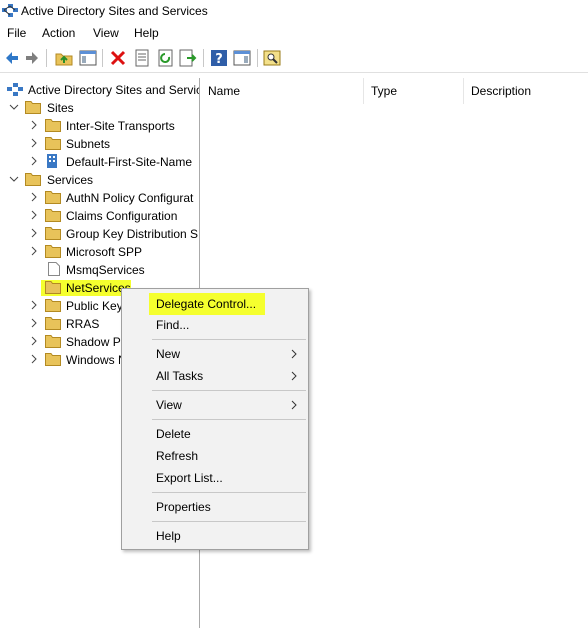  What do you see at coordinates (60, 108) in the screenshot?
I see `tree-item-label: Sites` at bounding box center [60, 108].